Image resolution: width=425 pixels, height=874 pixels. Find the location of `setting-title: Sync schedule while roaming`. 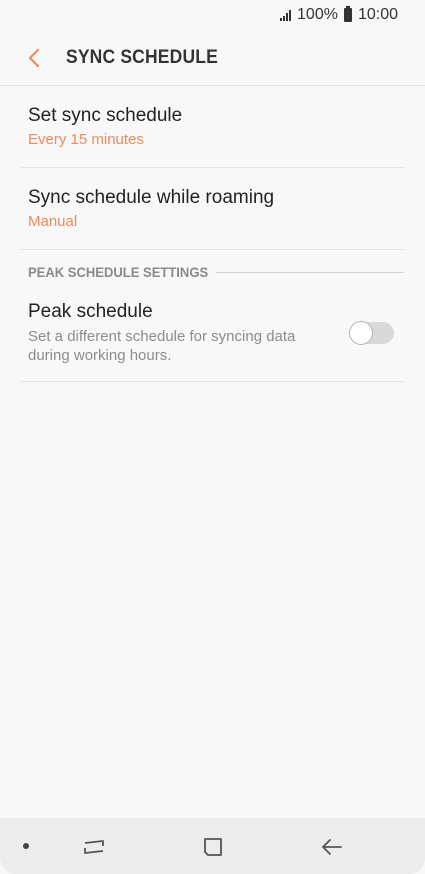

setting-title: Sync schedule while roaming is located at coordinates (151, 197).